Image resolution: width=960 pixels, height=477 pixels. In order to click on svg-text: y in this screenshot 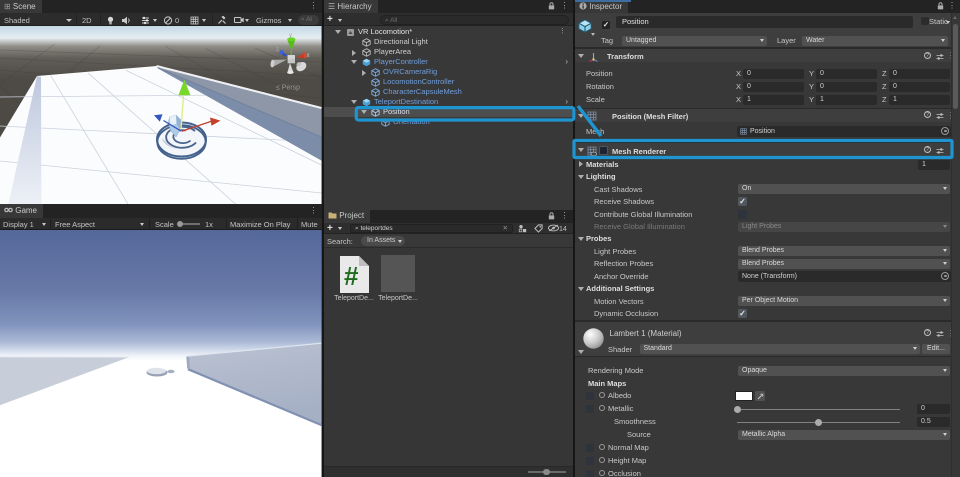, I will do `click(290, 36)`.